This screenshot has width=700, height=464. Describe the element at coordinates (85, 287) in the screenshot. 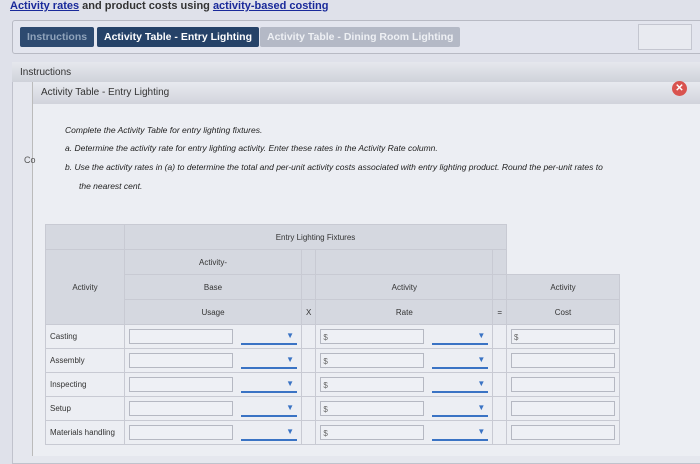

I see `col-activity: Activity` at that location.